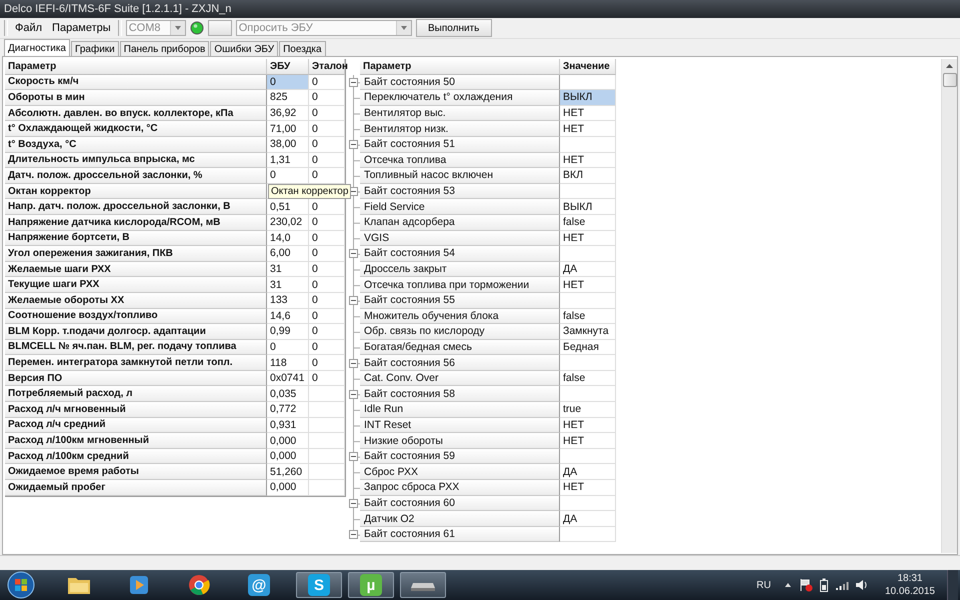 This screenshot has width=960, height=600. I want to click on group-row: Байт состояния 51, so click(460, 144).